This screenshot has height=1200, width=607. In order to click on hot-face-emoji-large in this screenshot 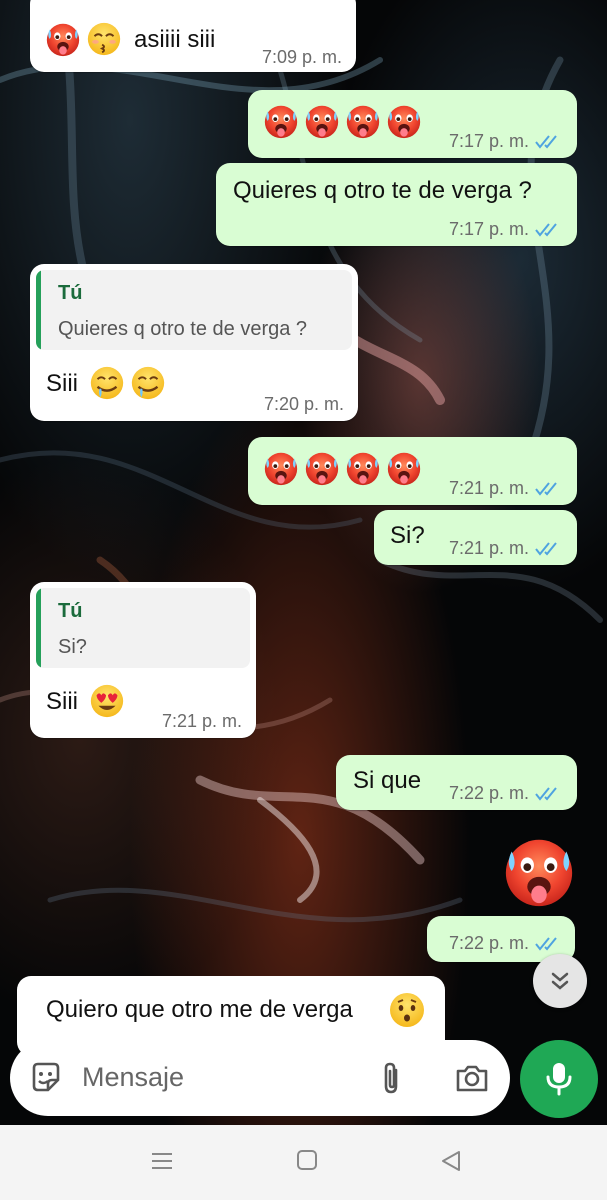, I will do `click(539, 871)`.